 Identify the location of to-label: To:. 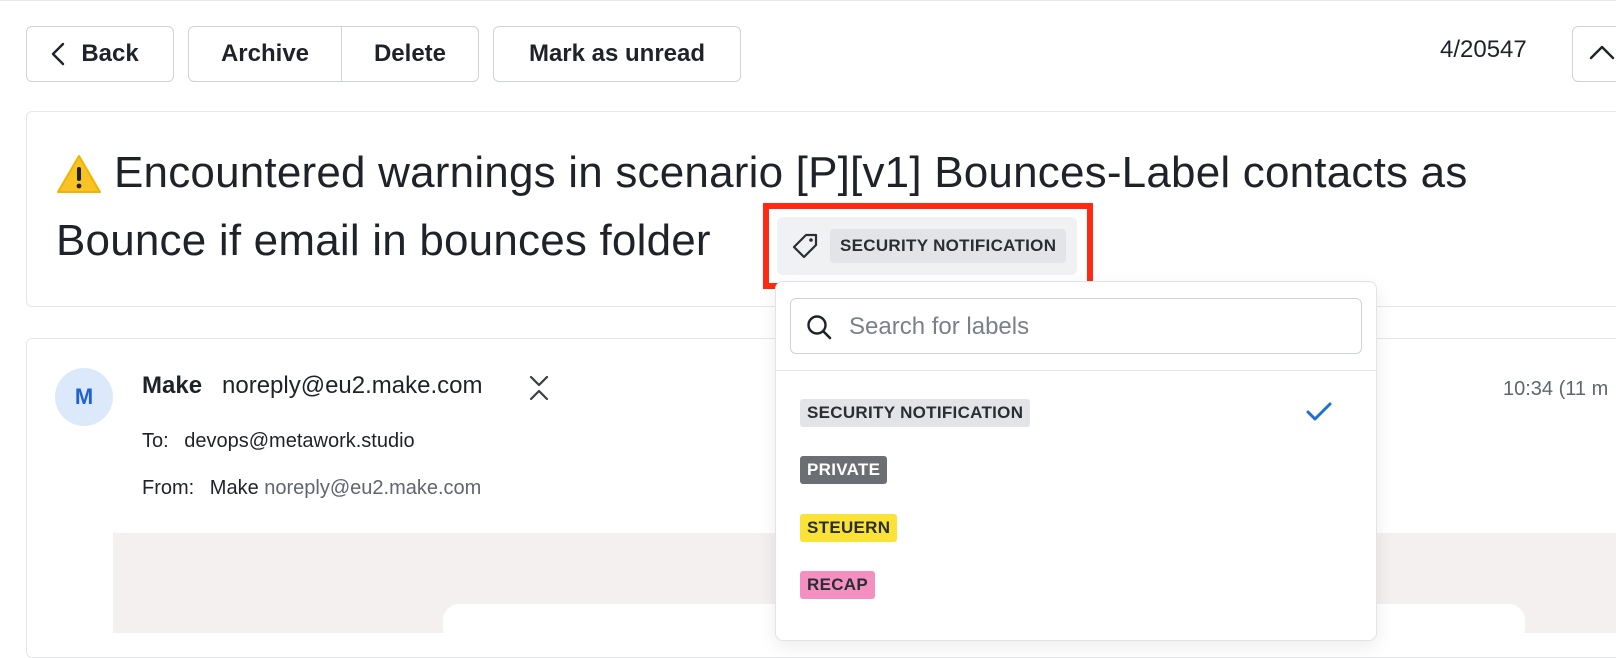
(155, 441).